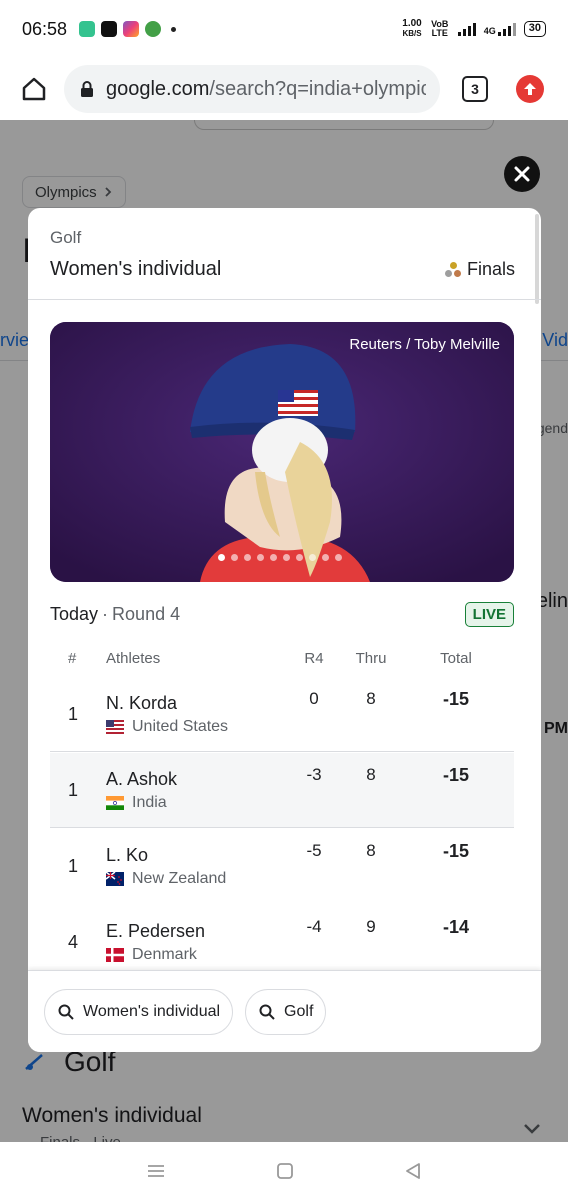  I want to click on edit-app-icon, so click(109, 29).